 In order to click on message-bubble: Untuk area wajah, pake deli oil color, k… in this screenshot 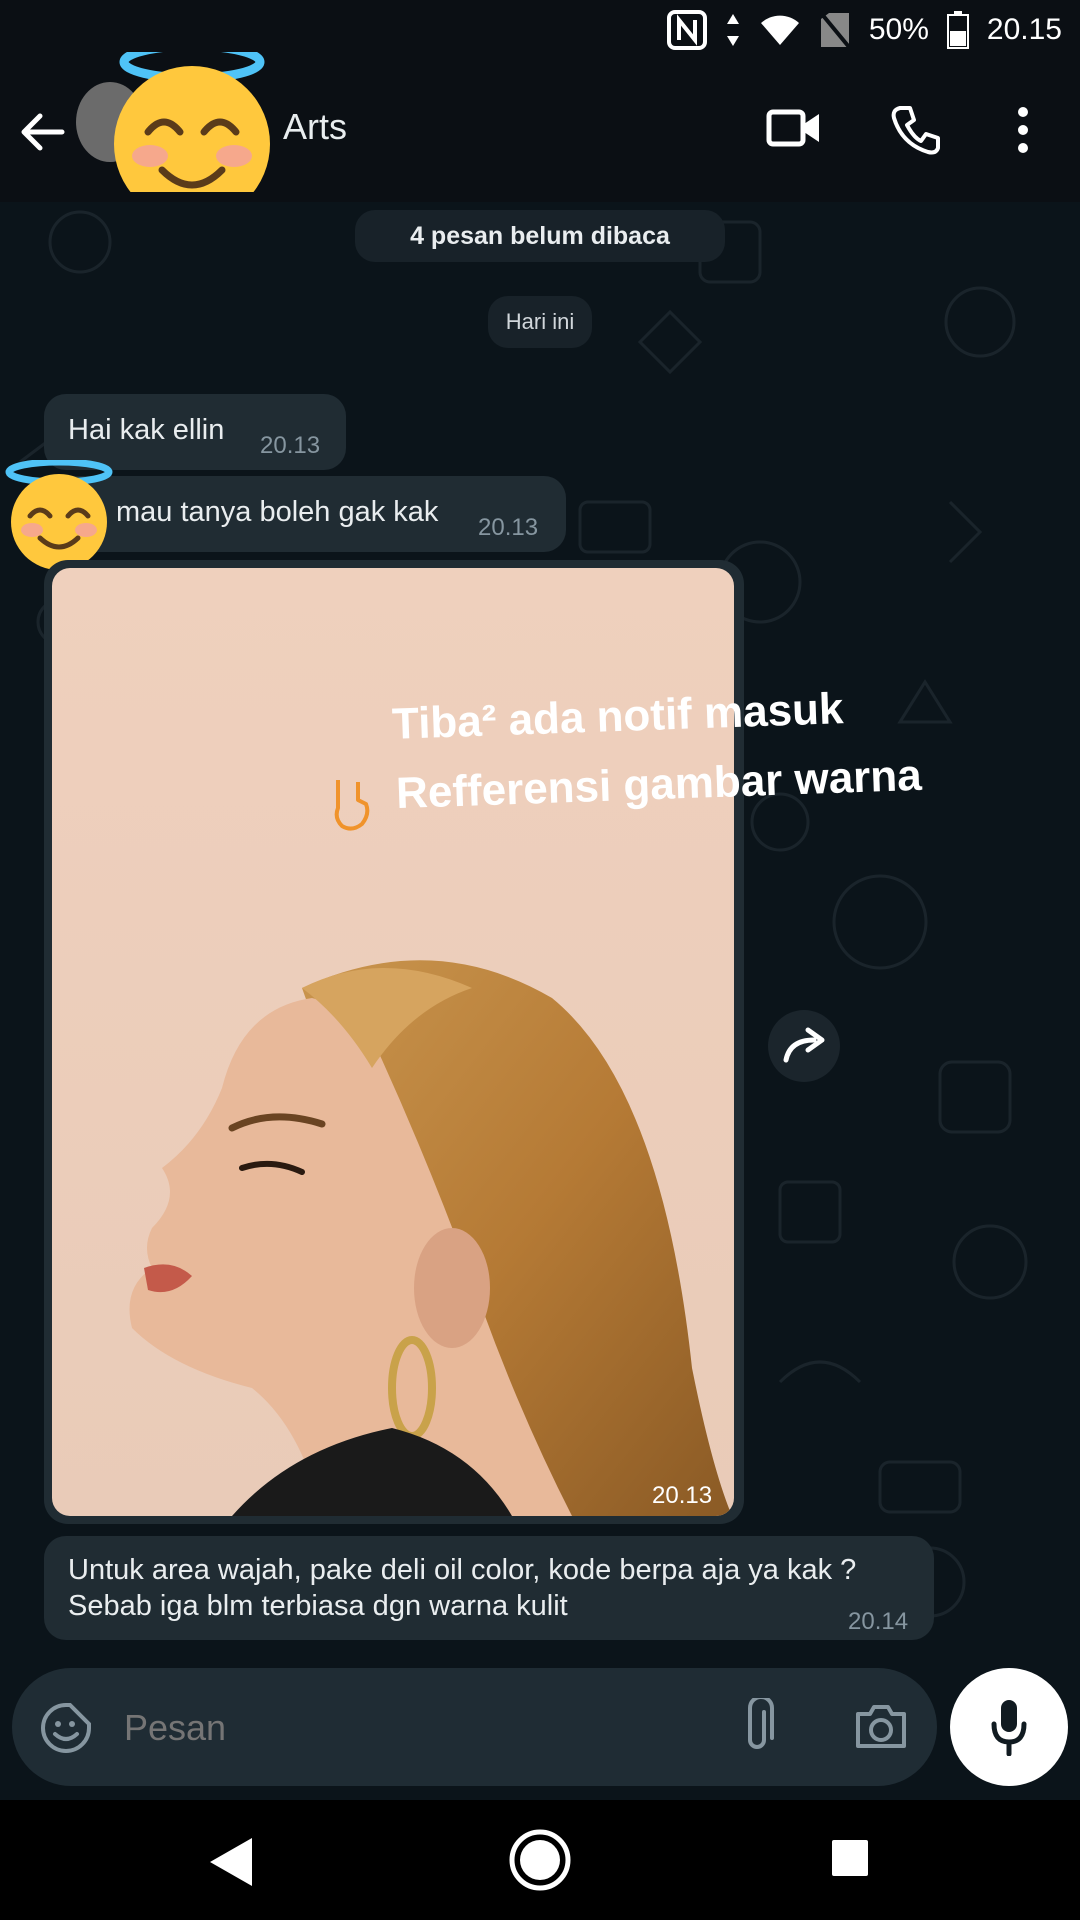, I will do `click(489, 1588)`.